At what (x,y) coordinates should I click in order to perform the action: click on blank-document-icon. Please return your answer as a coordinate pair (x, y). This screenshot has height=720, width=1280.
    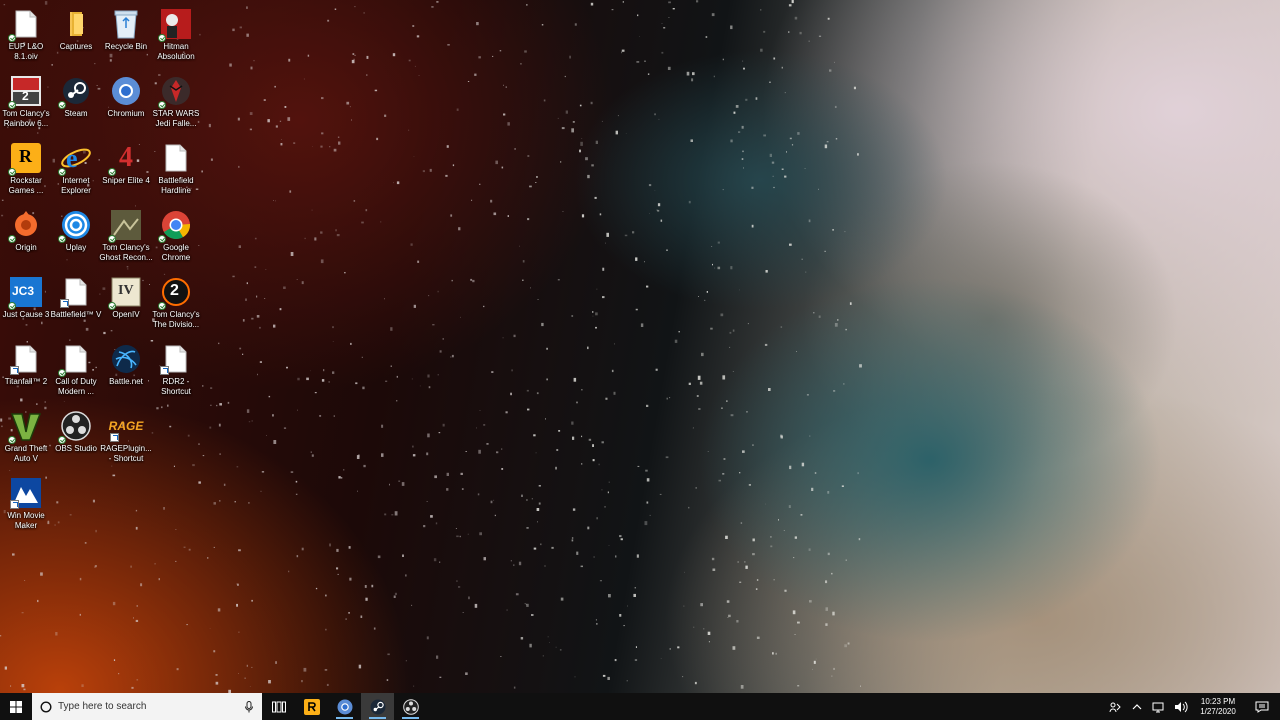
    Looking at the image, I should click on (176, 158).